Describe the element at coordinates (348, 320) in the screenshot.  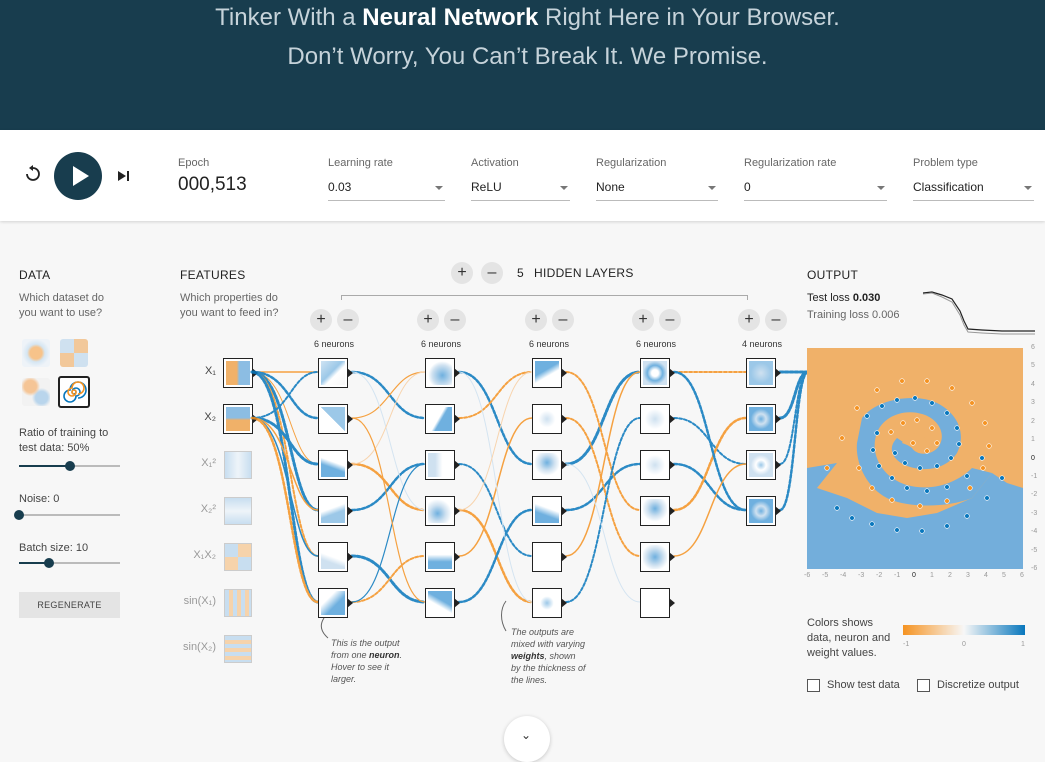
I see `layer1-remove-neuron-button: –` at that location.